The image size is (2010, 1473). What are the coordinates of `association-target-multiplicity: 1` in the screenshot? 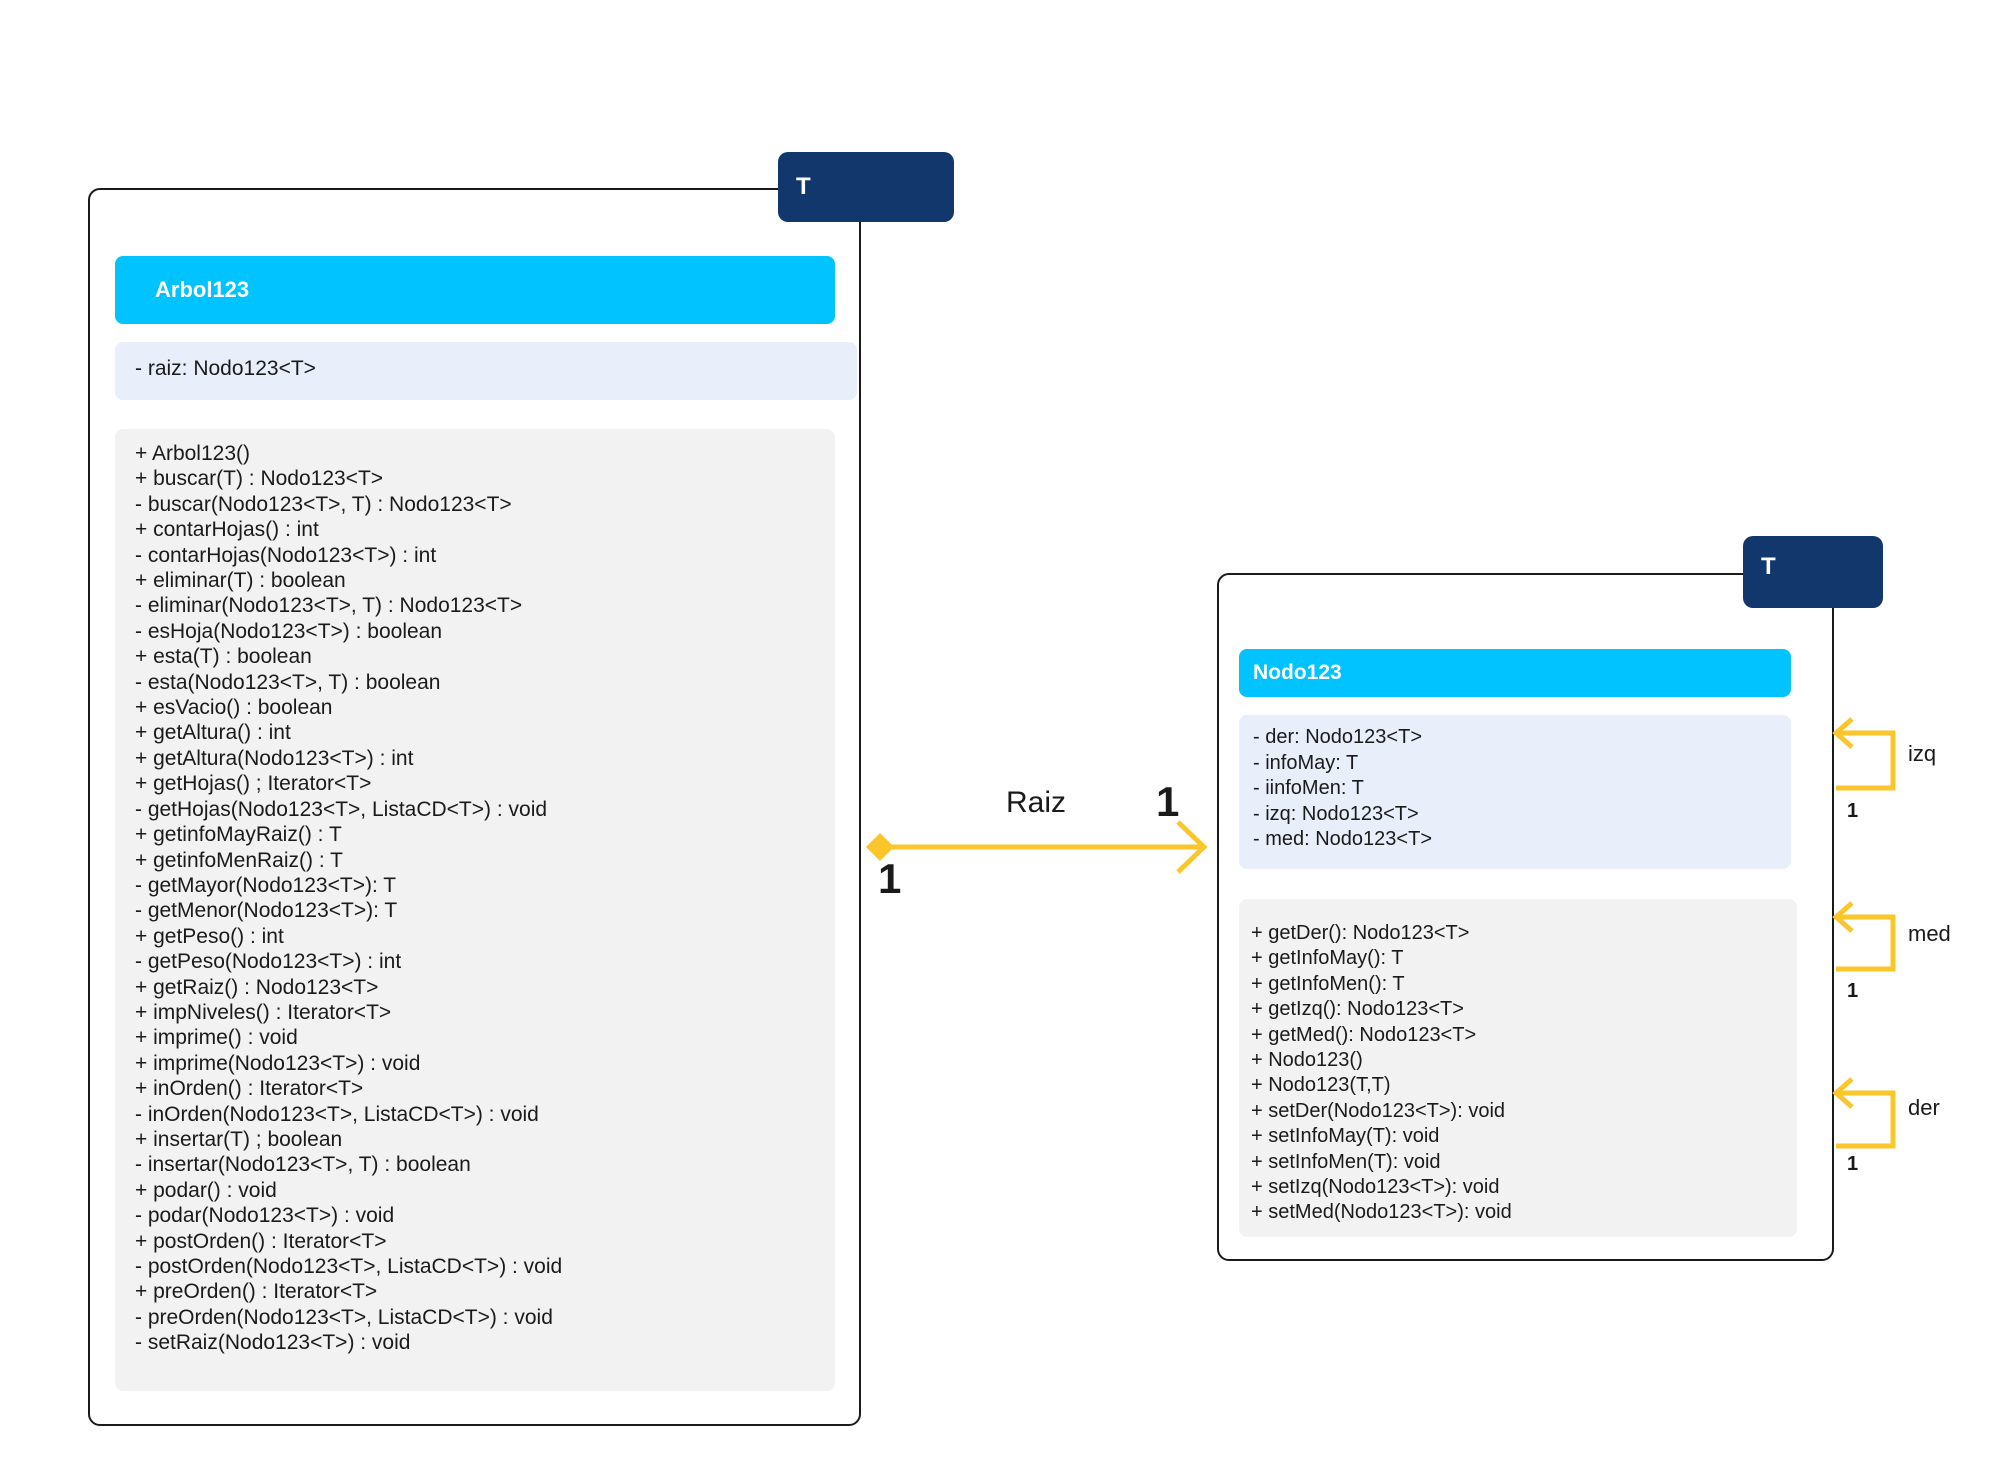 It's located at (1168, 801).